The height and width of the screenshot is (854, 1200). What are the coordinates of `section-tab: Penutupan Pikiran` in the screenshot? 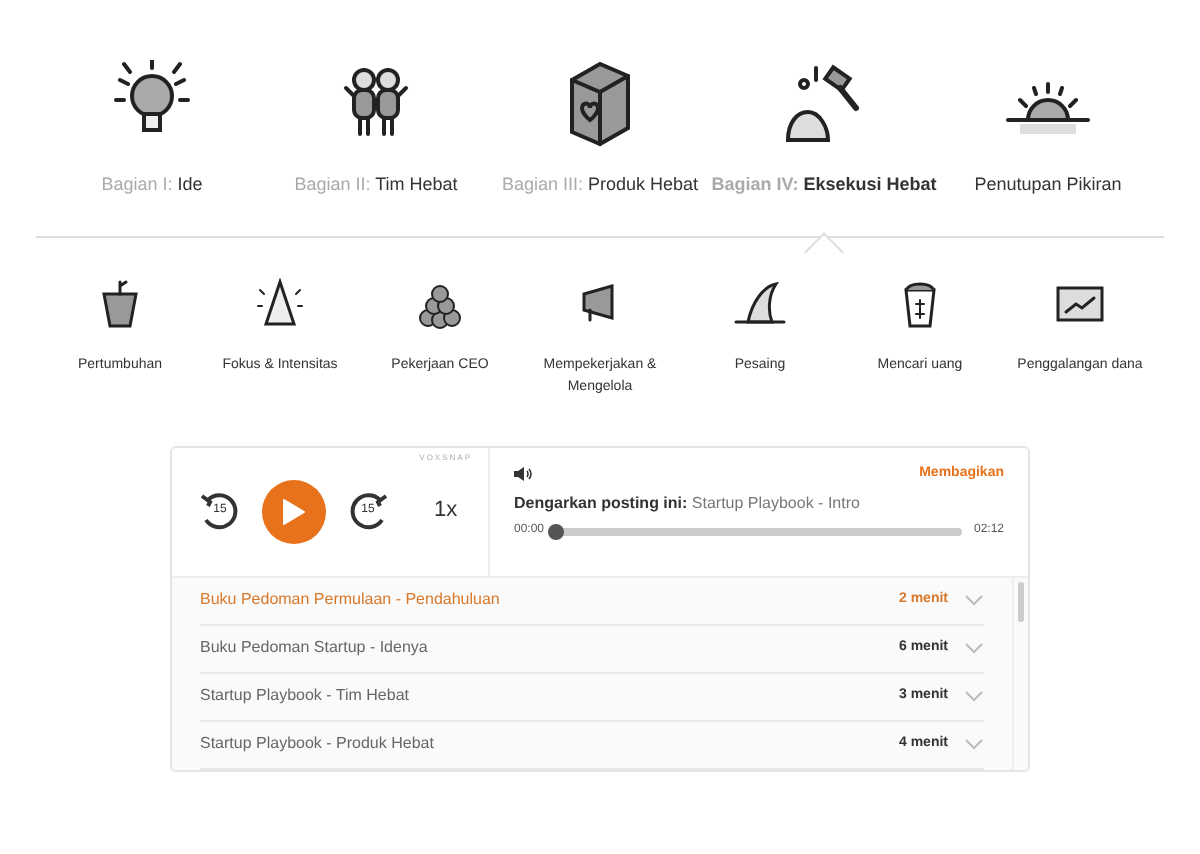 It's located at (1048, 185).